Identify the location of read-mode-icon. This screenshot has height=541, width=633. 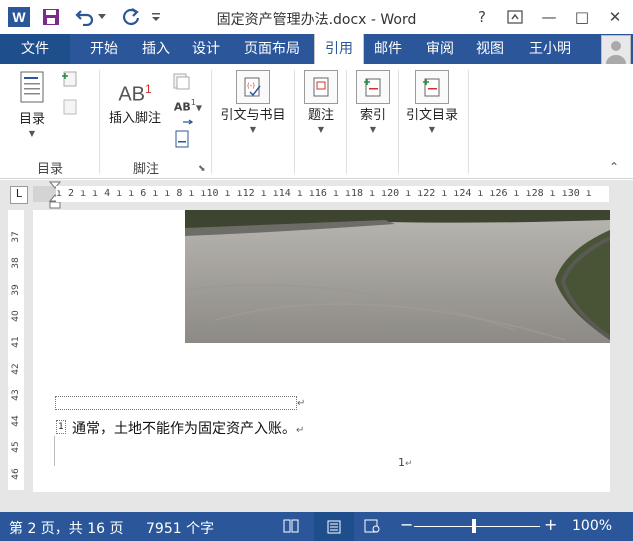
(291, 528).